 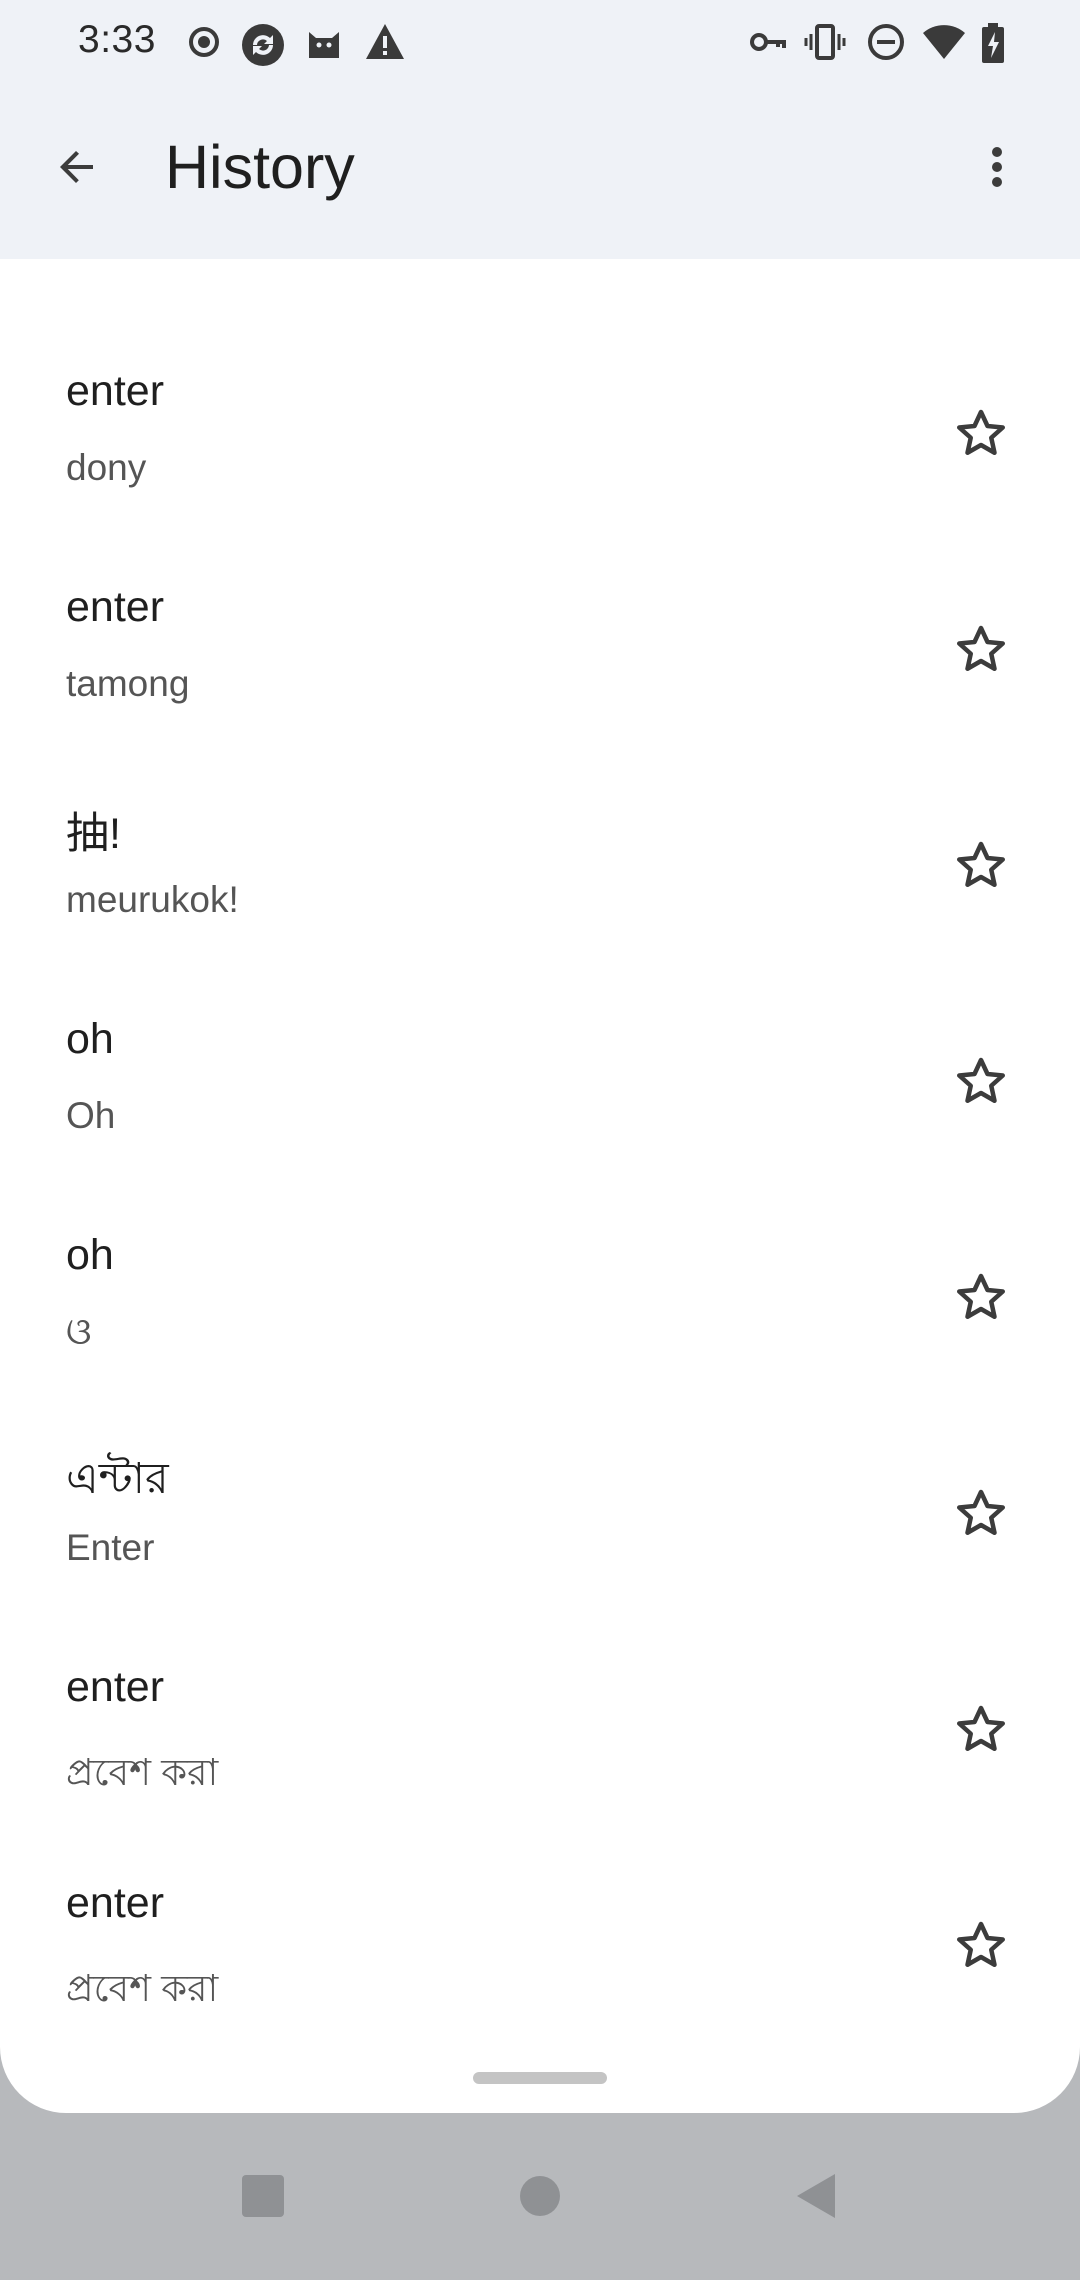 I want to click on sync-icon, so click(x=263, y=47).